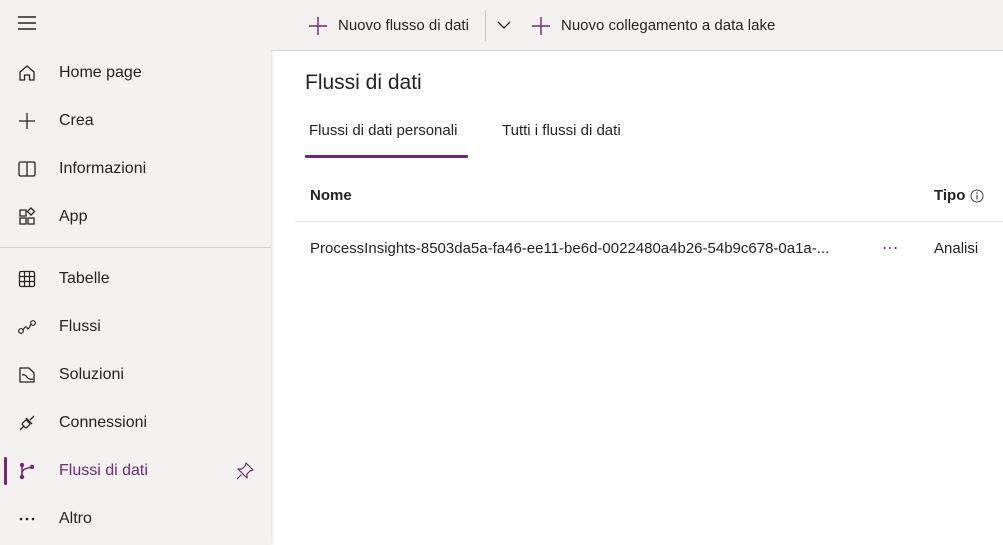 The width and height of the screenshot is (1003, 545). I want to click on dataflow-type-cell: Analisi, so click(956, 248).